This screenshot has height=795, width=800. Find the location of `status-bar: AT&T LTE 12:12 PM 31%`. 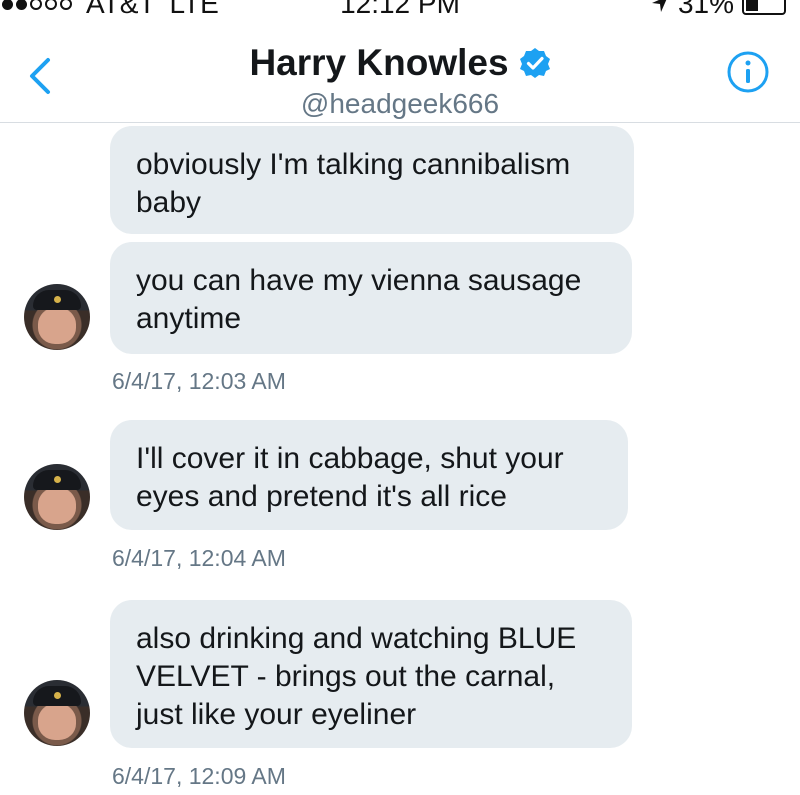

status-bar: AT&T LTE 12:12 PM 31% is located at coordinates (400, 10).